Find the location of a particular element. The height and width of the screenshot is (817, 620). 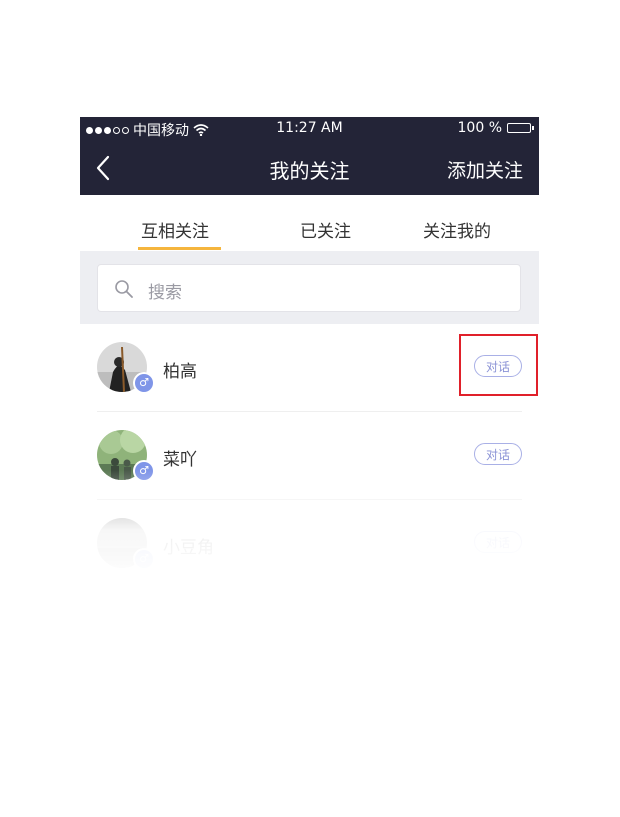

status-right: 100 % is located at coordinates (495, 128).